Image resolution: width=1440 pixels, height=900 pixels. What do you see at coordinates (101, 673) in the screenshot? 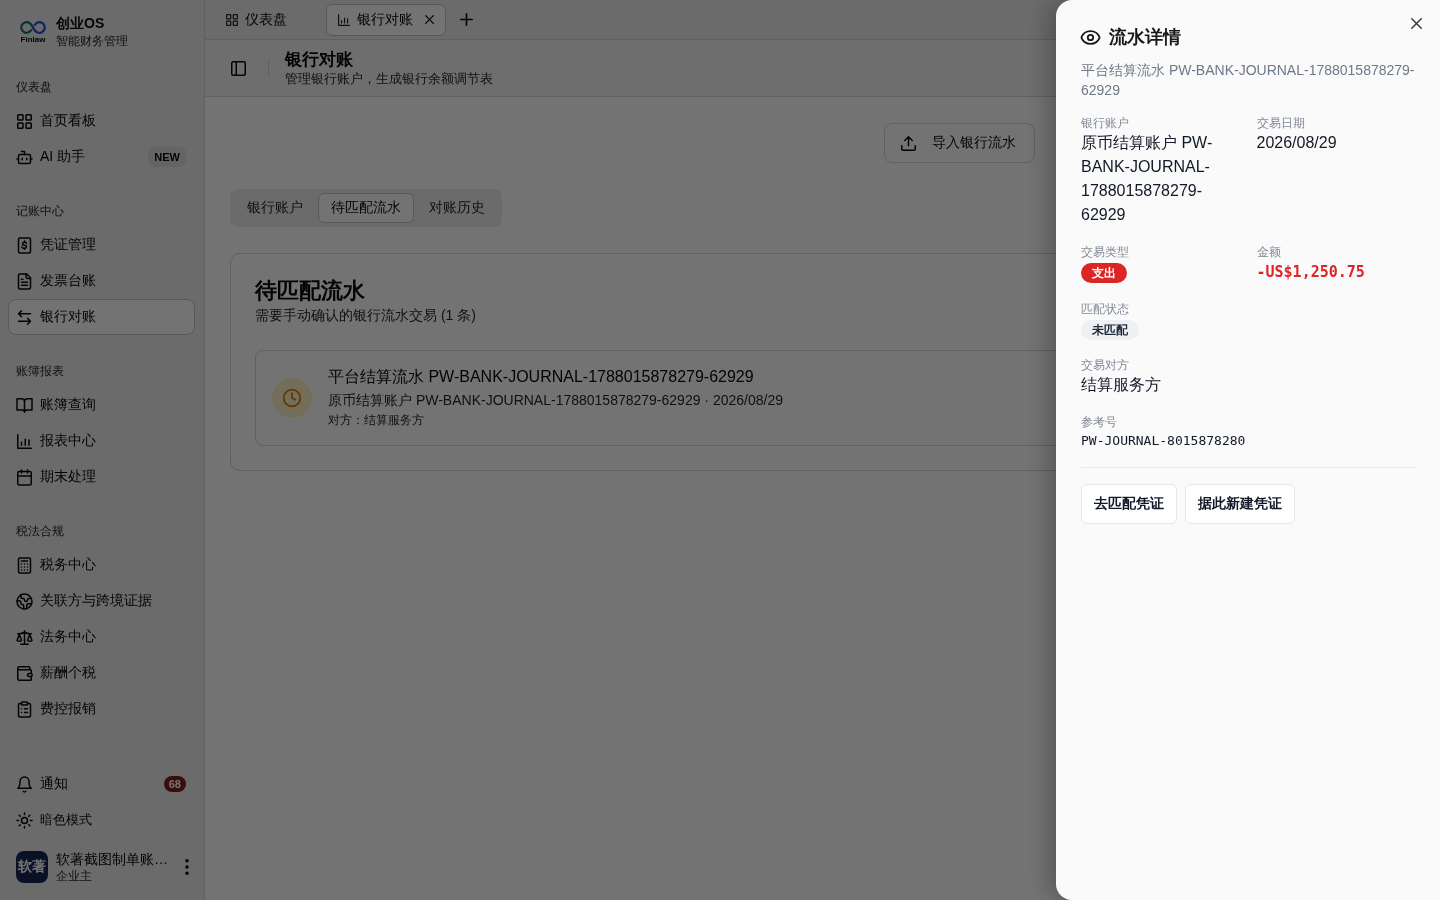
I see `nav-item: 薪酬个税` at bounding box center [101, 673].